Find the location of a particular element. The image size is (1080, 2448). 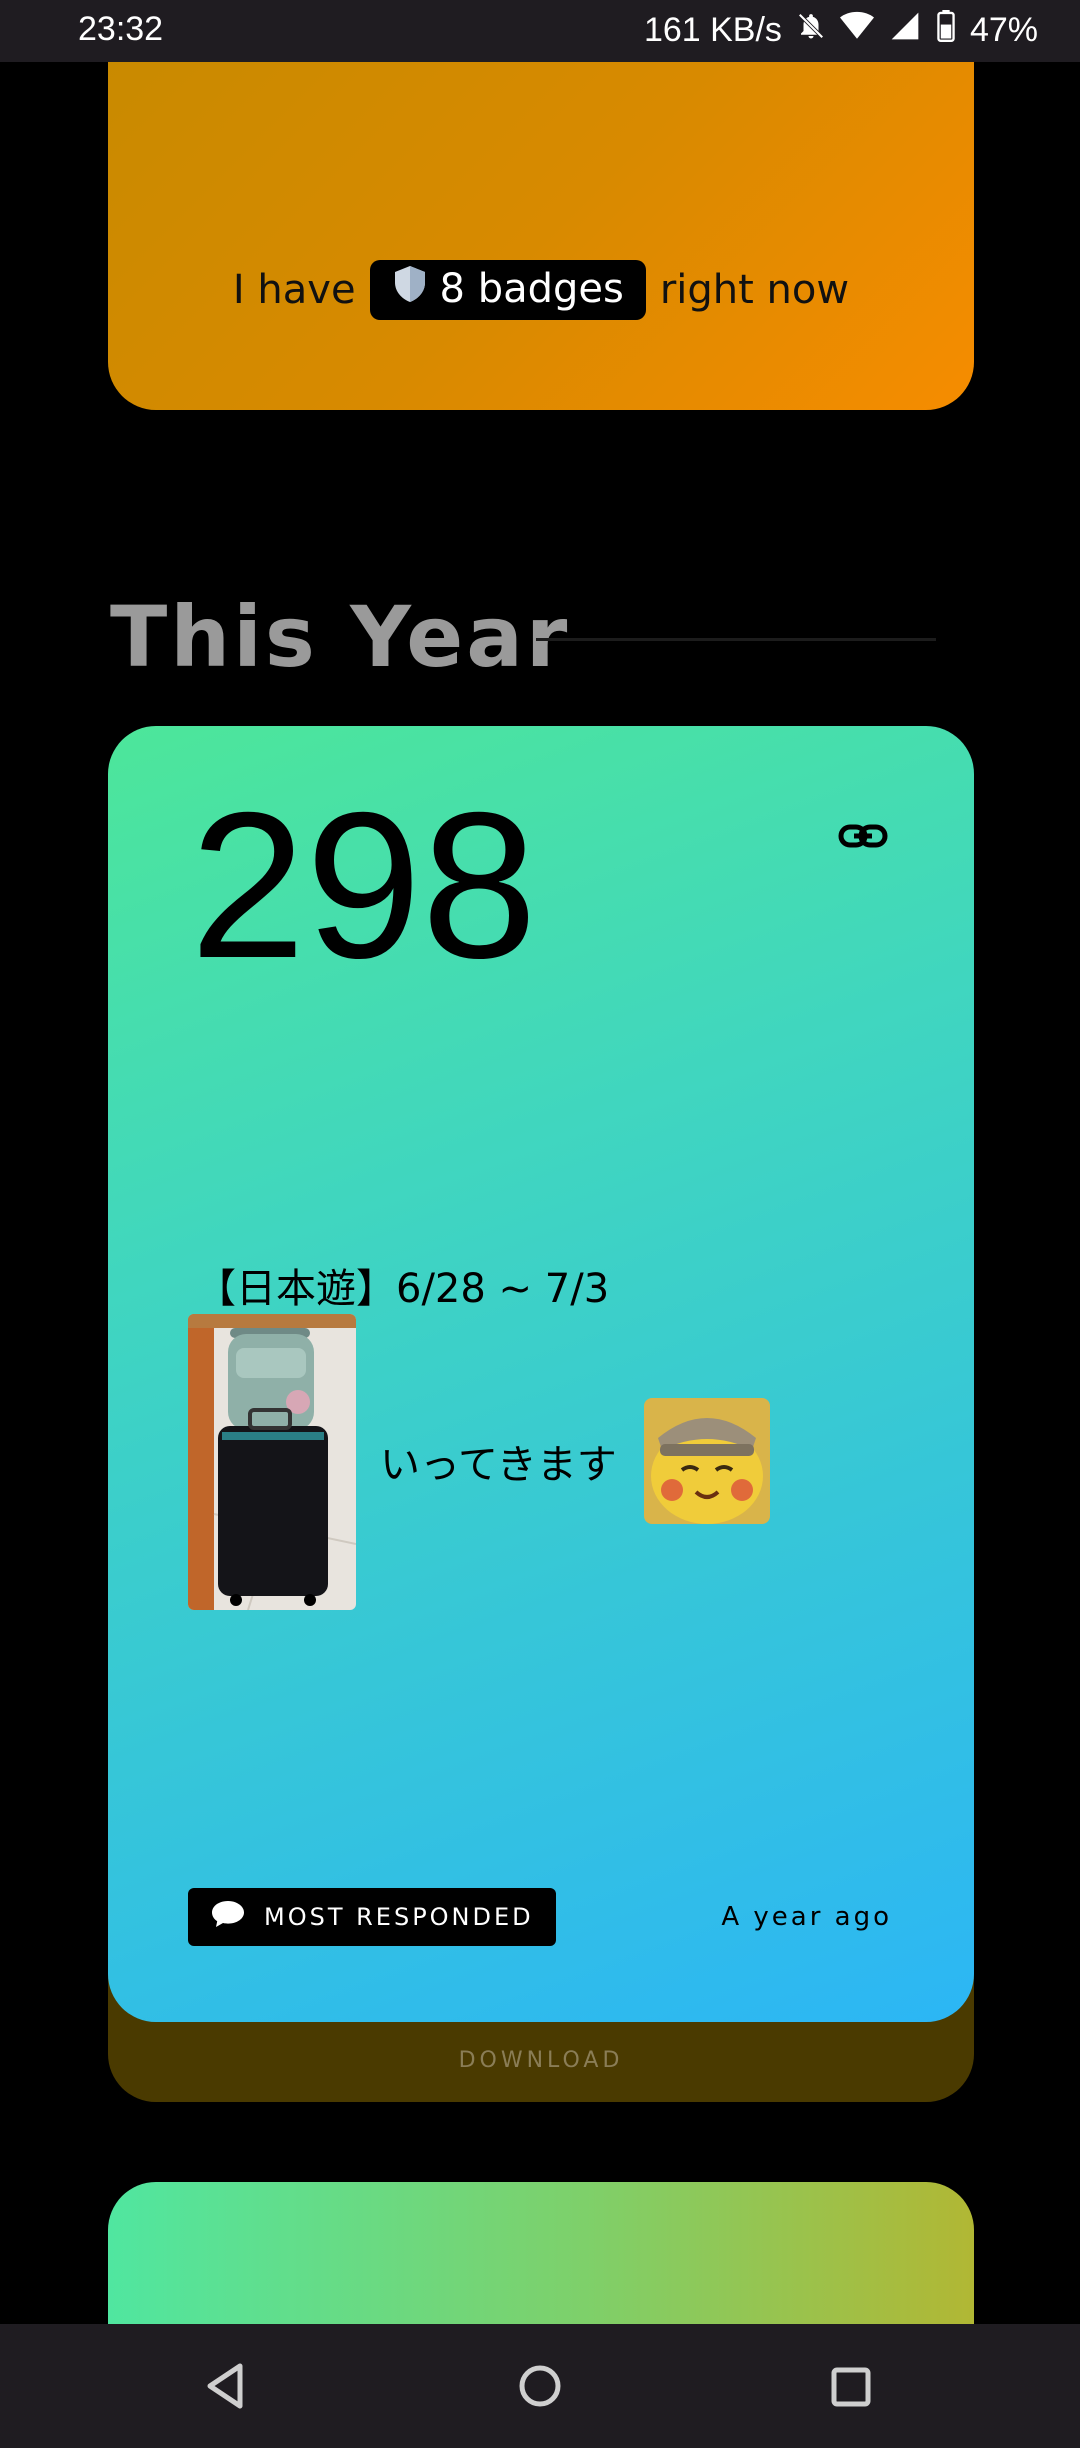

section-title: This Year is located at coordinates (340, 637).